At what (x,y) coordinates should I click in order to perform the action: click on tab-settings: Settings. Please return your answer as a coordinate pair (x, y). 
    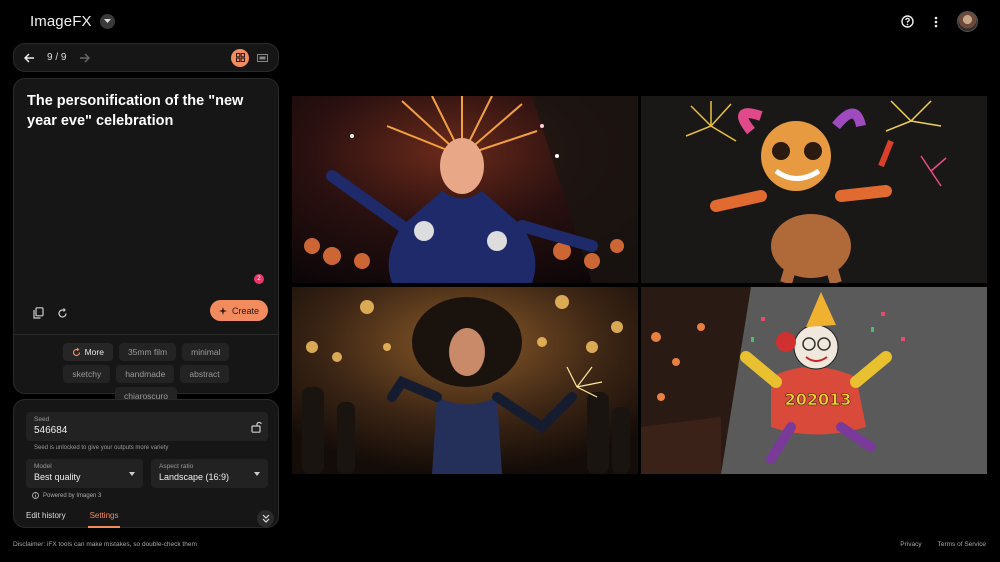
    Looking at the image, I should click on (104, 519).